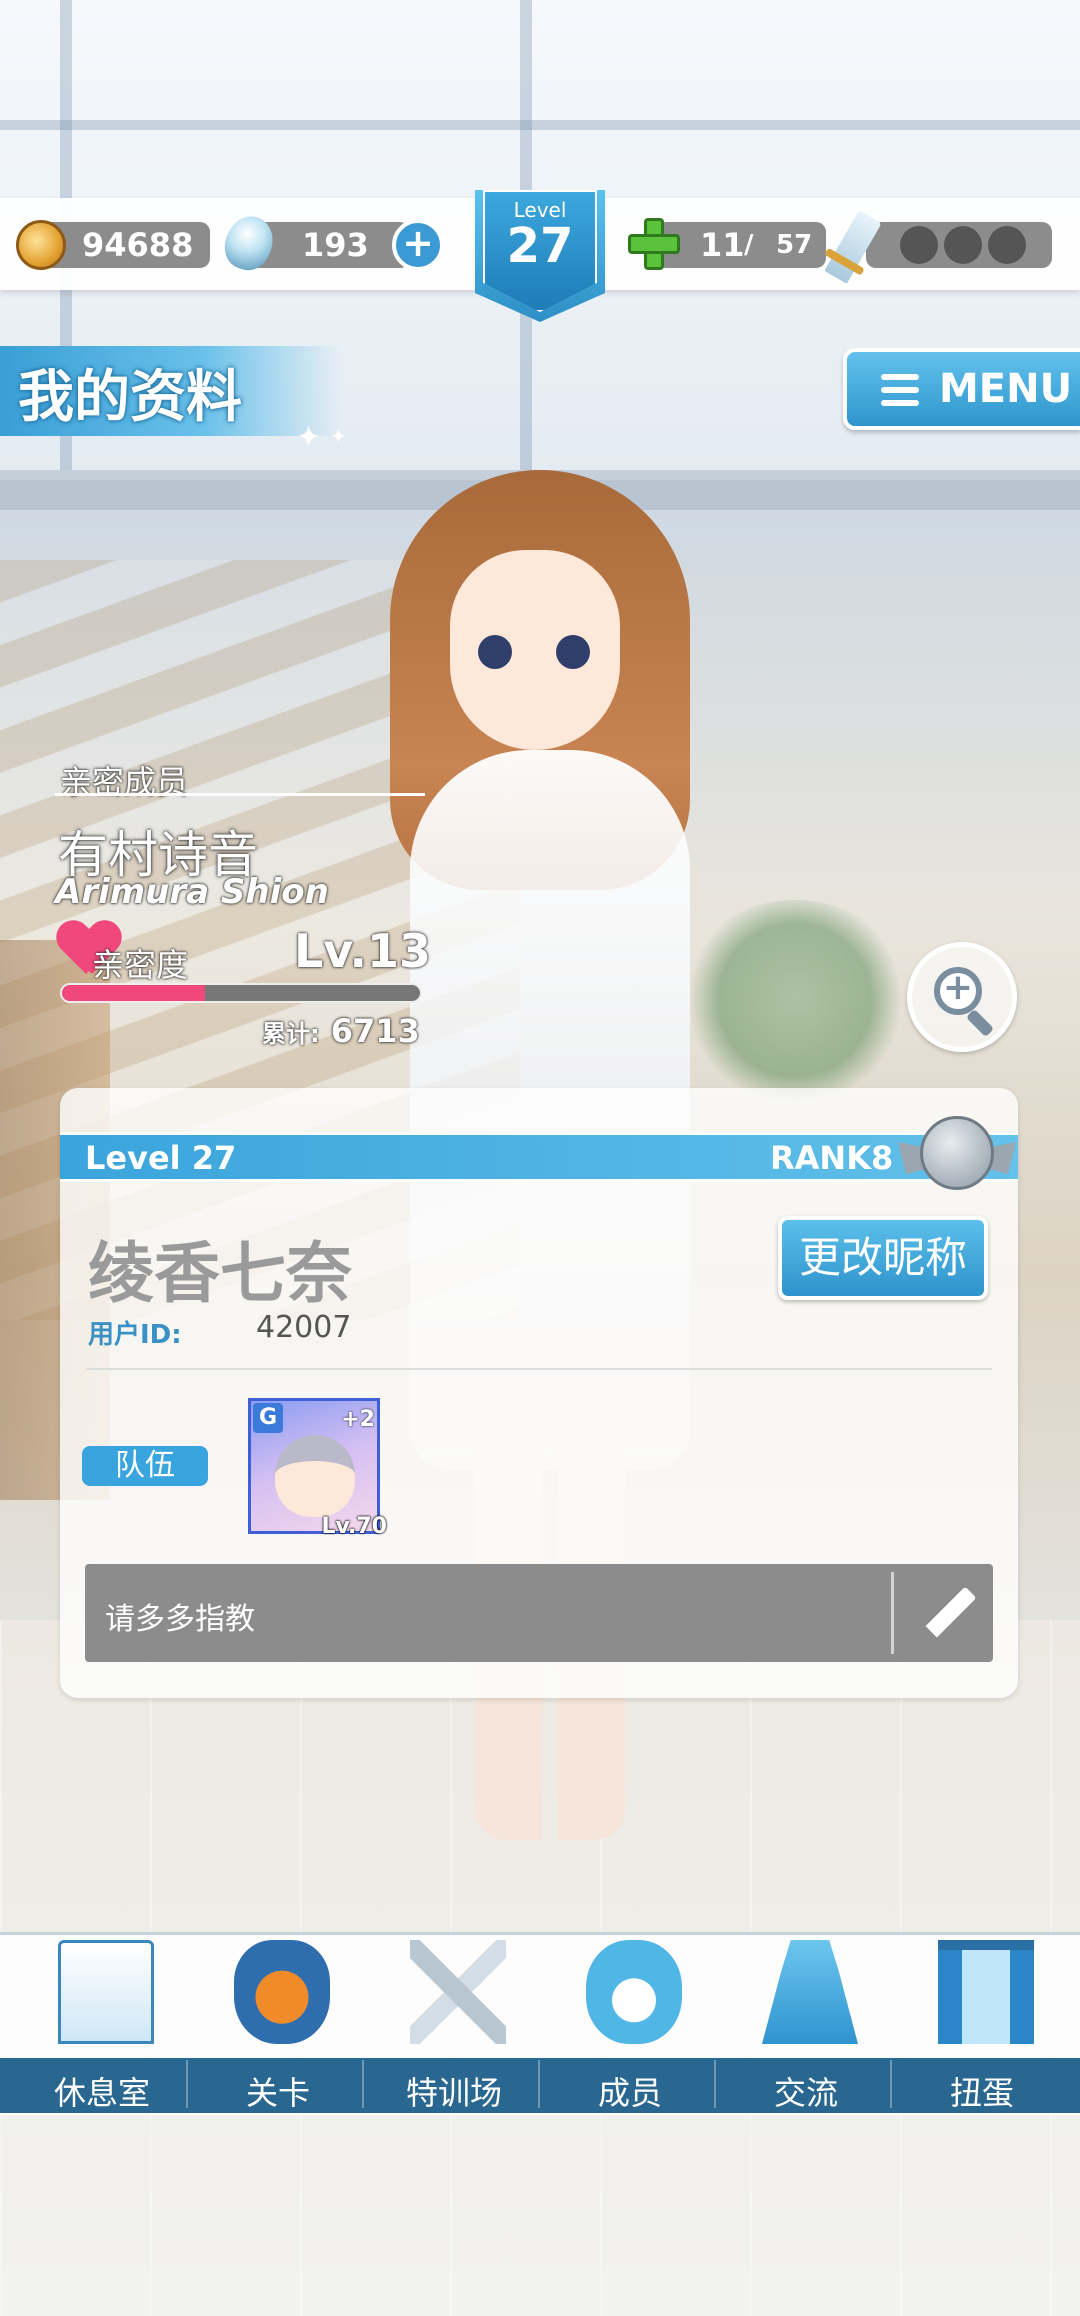  I want to click on team-label: 队伍, so click(145, 1466).